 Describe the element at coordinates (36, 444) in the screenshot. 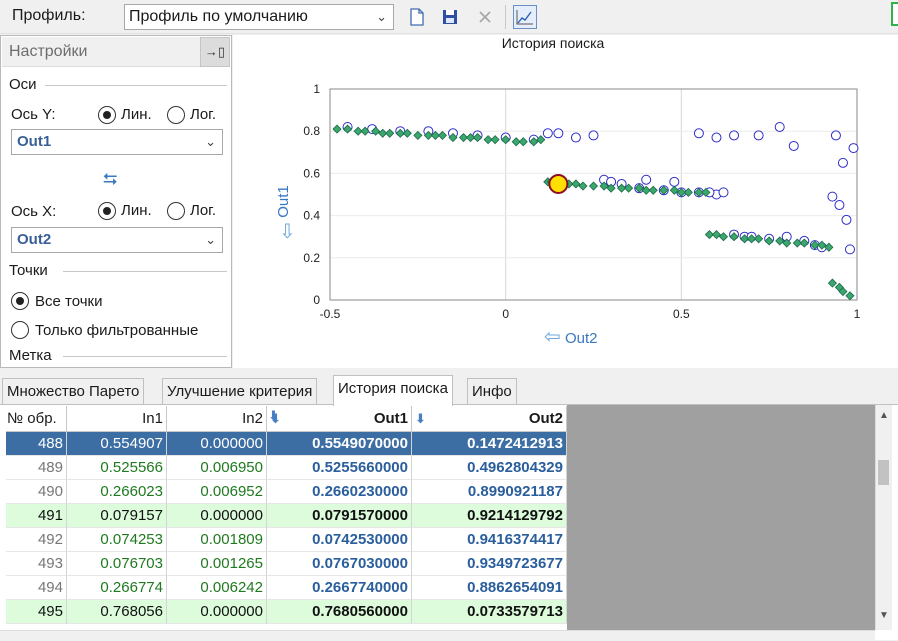

I see `cell-n: 488` at that location.